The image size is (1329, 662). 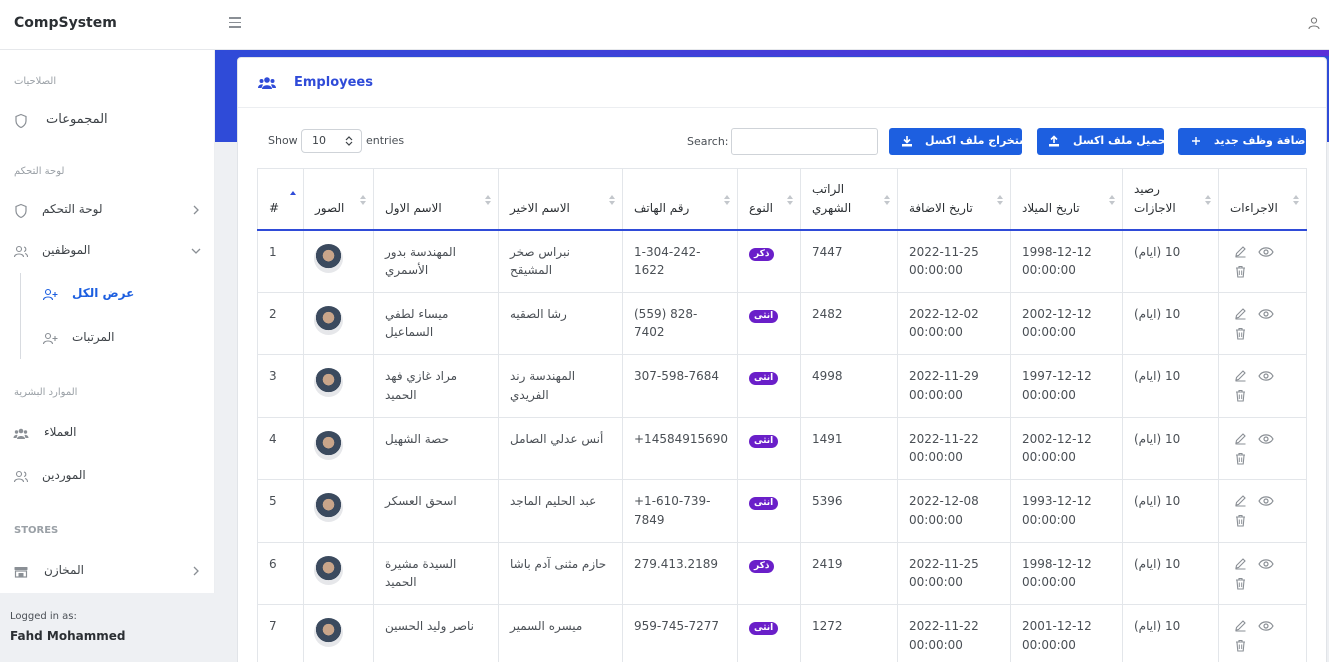 I want to click on cell-date-added: 2022-12-02 00:00:00, so click(x=954, y=323).